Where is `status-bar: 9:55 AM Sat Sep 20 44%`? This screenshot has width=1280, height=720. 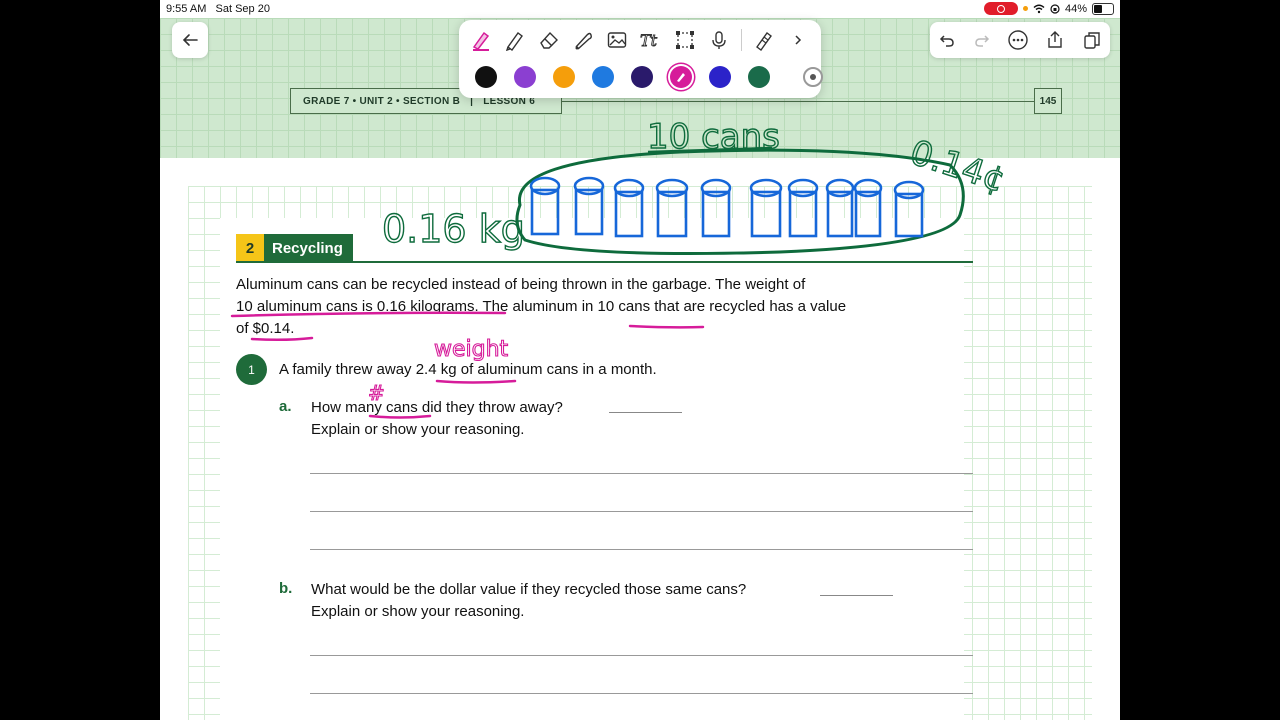 status-bar: 9:55 AM Sat Sep 20 44% is located at coordinates (640, 9).